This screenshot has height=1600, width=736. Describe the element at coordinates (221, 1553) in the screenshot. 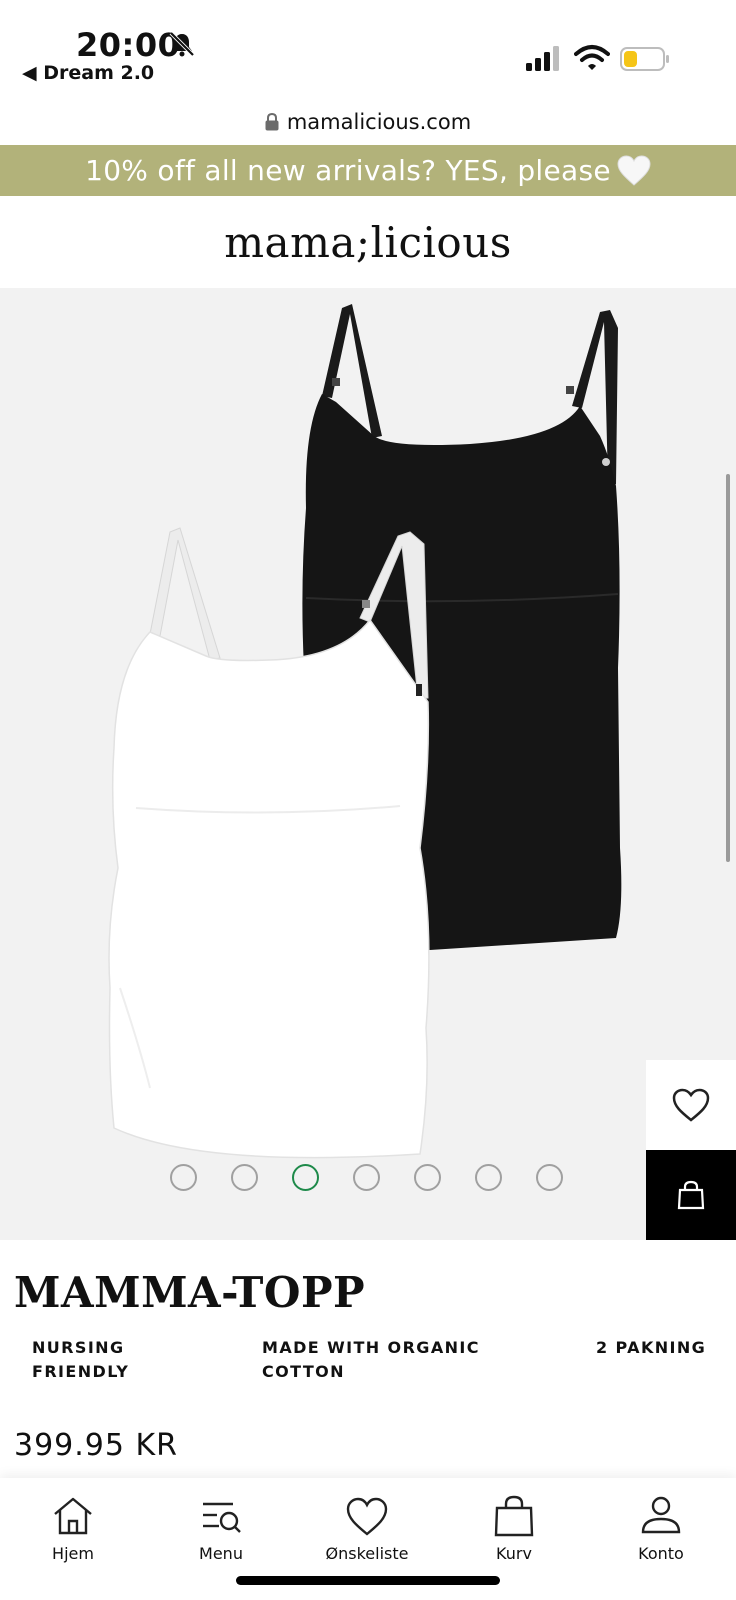

I see `nav-label-menu: Menu` at that location.